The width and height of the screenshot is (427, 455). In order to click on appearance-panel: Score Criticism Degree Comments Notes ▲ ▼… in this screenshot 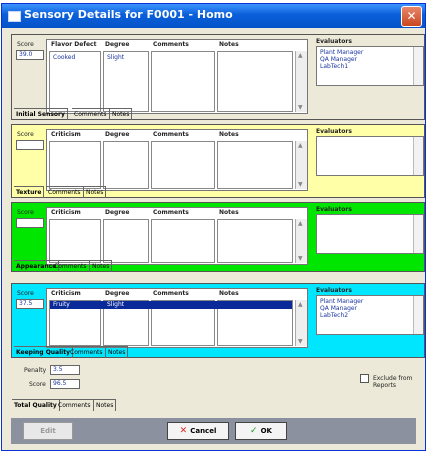, I will do `click(218, 237)`.